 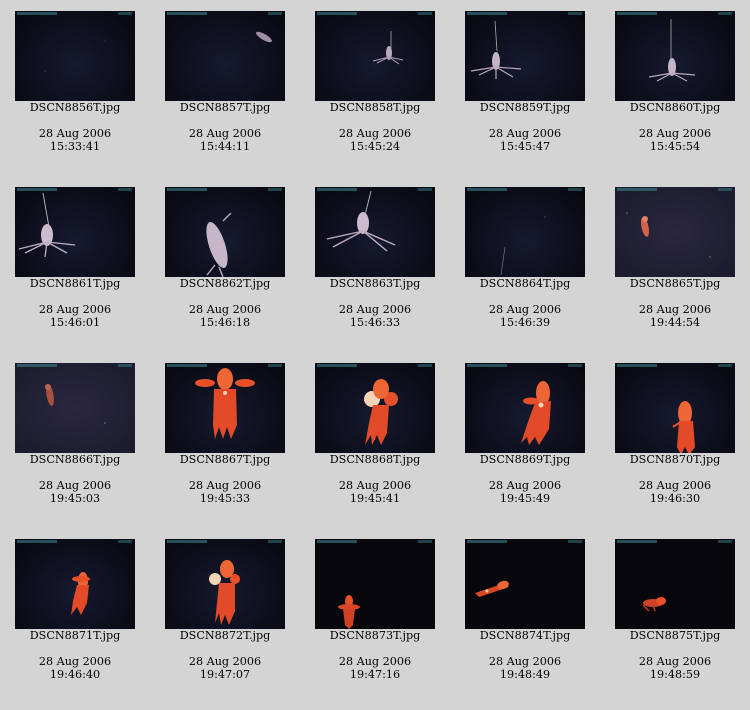 I want to click on thumbnail-cell: DSCN8875T.jpg 28 Aug 2006 19:48:59, so click(x=675, y=616).